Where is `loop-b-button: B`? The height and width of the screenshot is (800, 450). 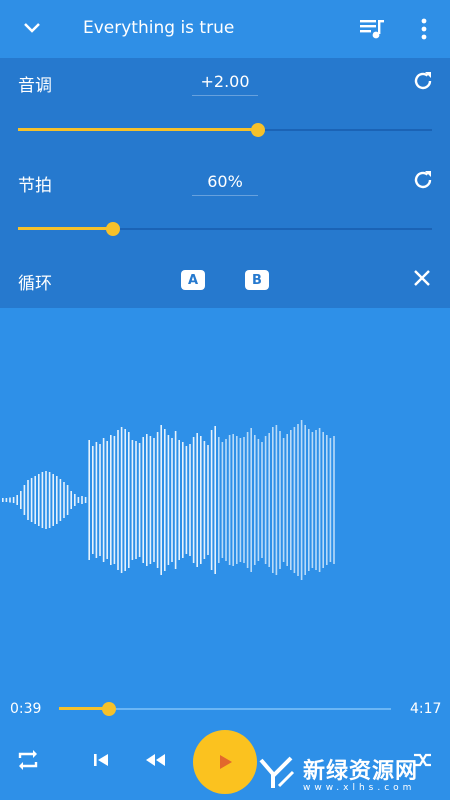
loop-b-button: B is located at coordinates (257, 280).